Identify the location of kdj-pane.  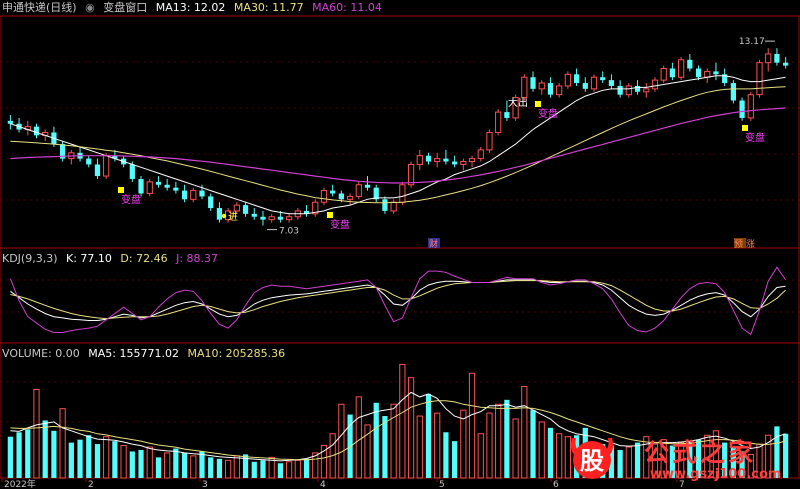
(398, 301).